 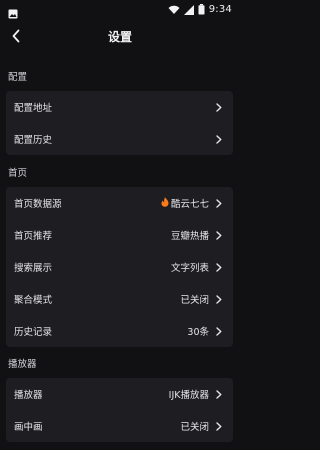 What do you see at coordinates (198, 332) in the screenshot?
I see `row-value: 30条` at bounding box center [198, 332].